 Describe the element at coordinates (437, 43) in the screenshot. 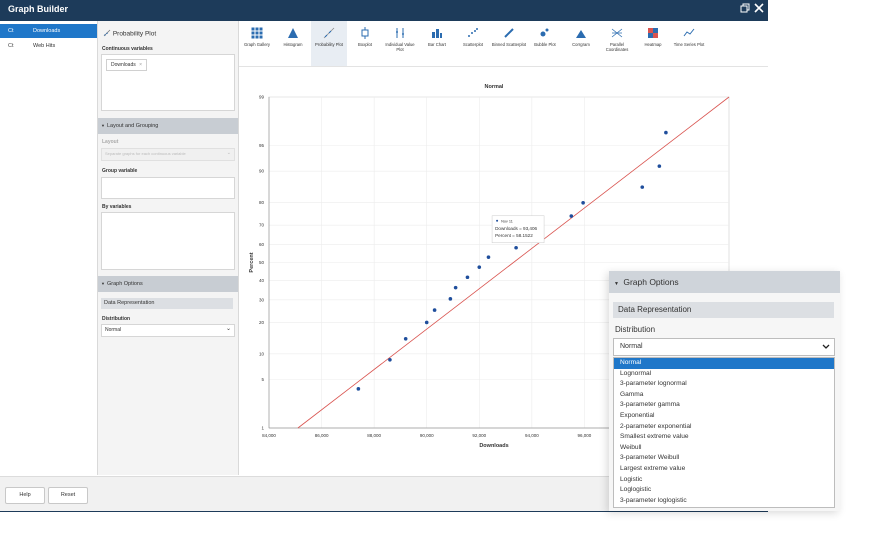

I see `toolbar-button: Bar Chart` at that location.